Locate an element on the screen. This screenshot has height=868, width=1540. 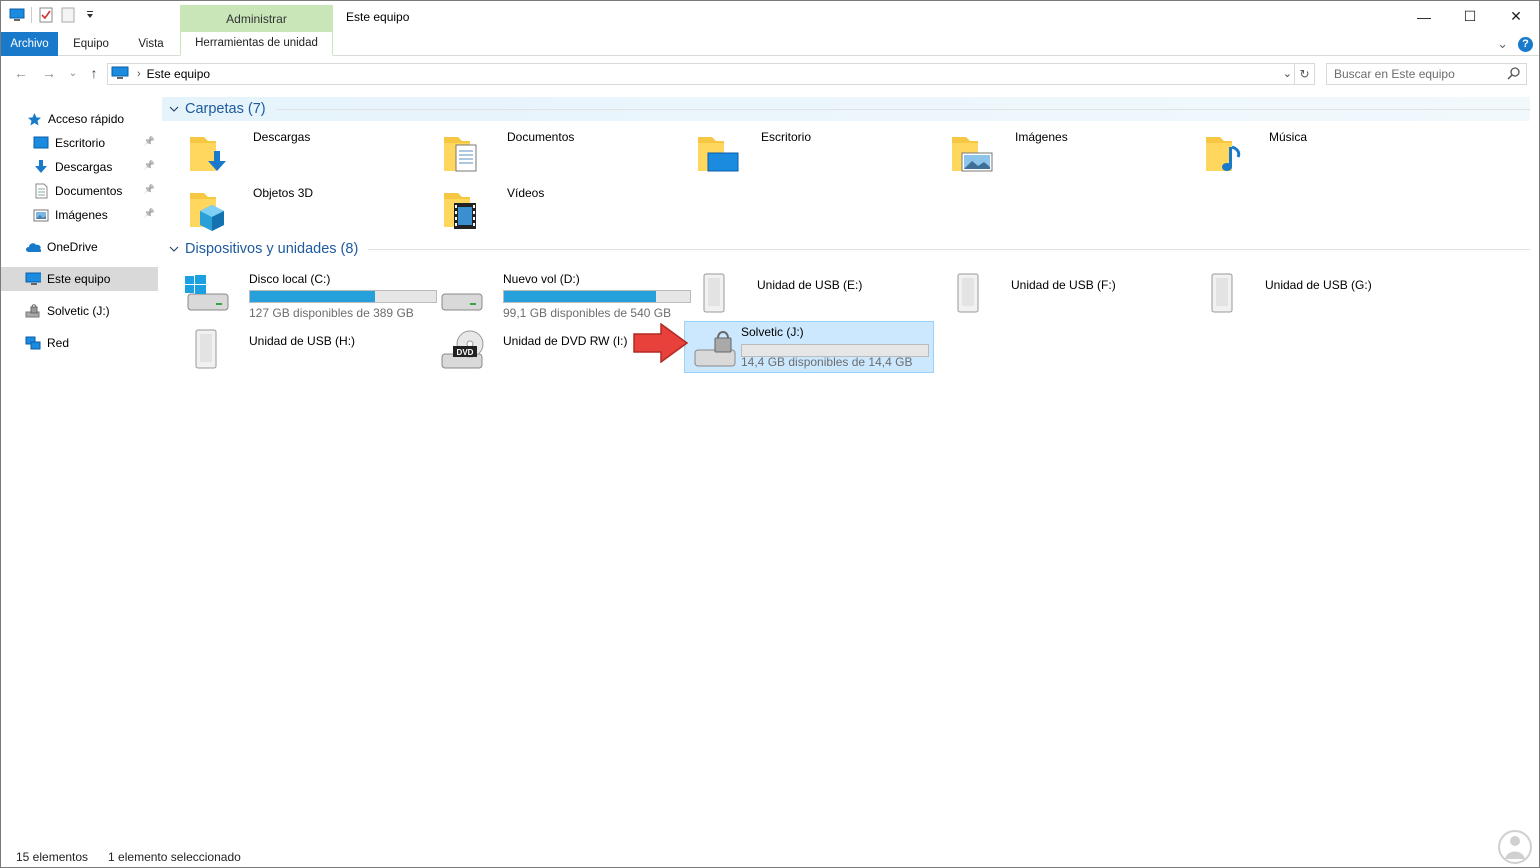
recent-locations-button: ⌄ is located at coordinates (73, 73).